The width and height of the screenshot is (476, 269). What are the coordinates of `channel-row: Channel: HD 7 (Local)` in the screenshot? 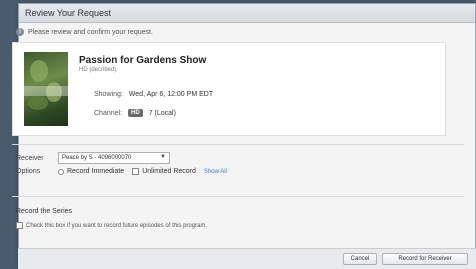 It's located at (135, 113).